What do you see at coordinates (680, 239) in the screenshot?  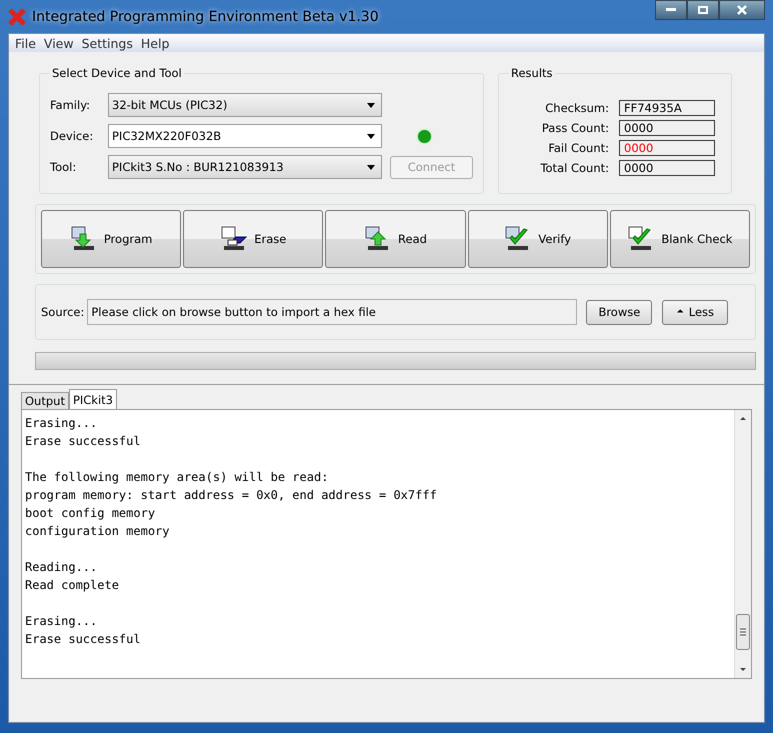 I see `action-button: Blank Check` at bounding box center [680, 239].